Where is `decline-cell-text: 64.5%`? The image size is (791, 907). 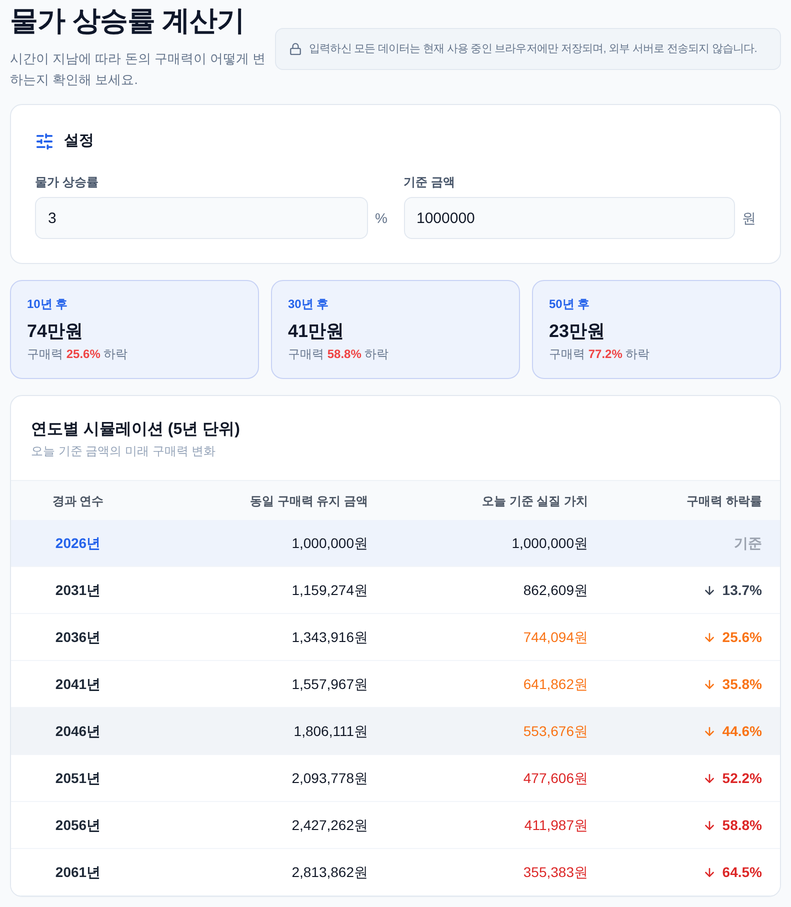 decline-cell-text: 64.5% is located at coordinates (742, 872).